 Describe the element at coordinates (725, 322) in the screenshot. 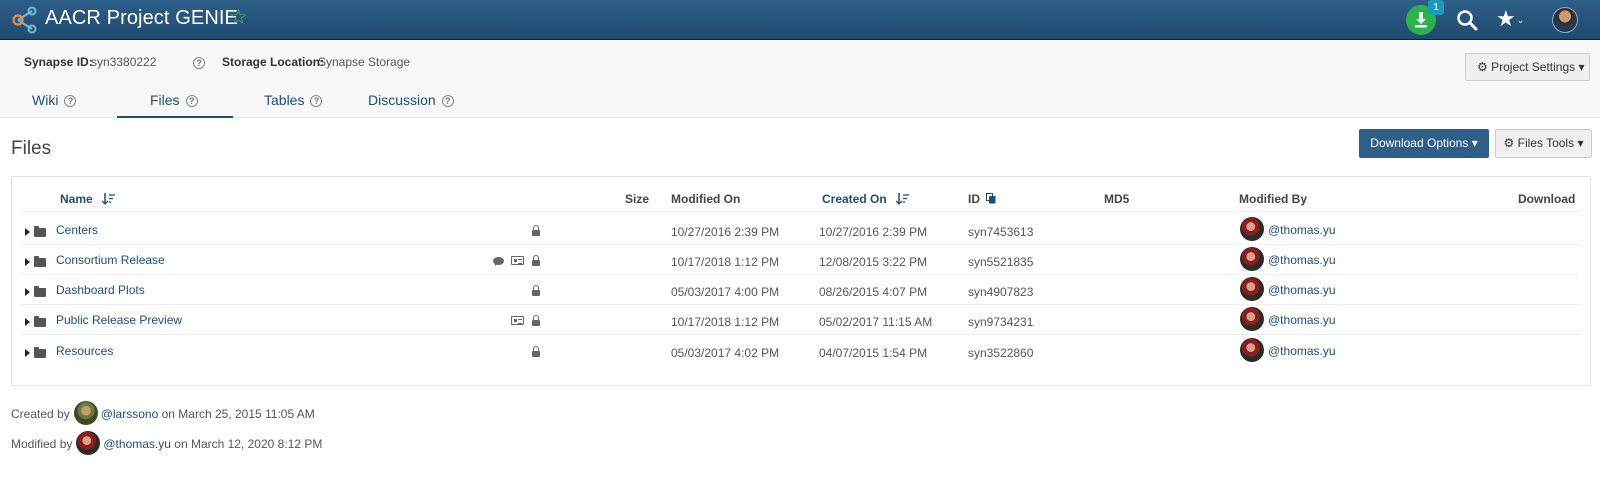

I see `modified-on-cell: 10/17/2018 1:12 PM` at that location.